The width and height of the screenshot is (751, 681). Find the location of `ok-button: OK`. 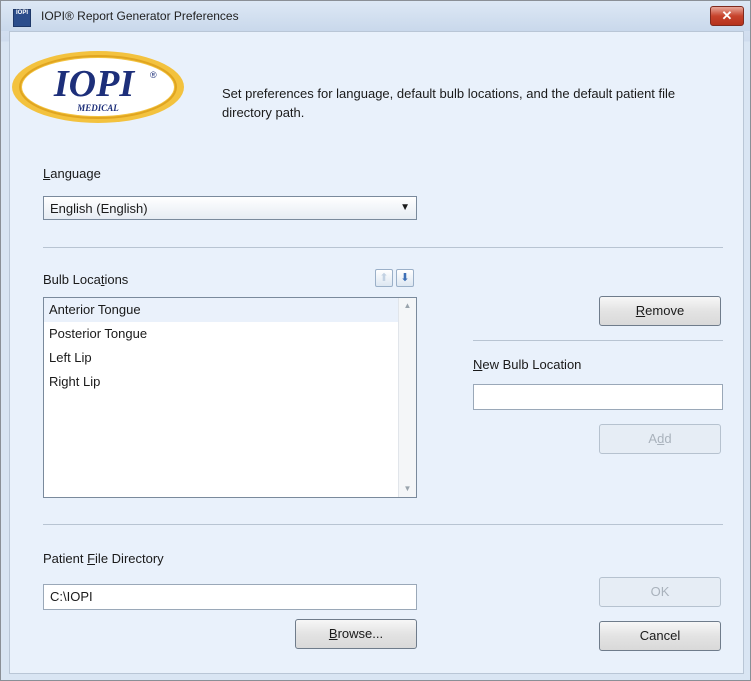

ok-button: OK is located at coordinates (660, 592).